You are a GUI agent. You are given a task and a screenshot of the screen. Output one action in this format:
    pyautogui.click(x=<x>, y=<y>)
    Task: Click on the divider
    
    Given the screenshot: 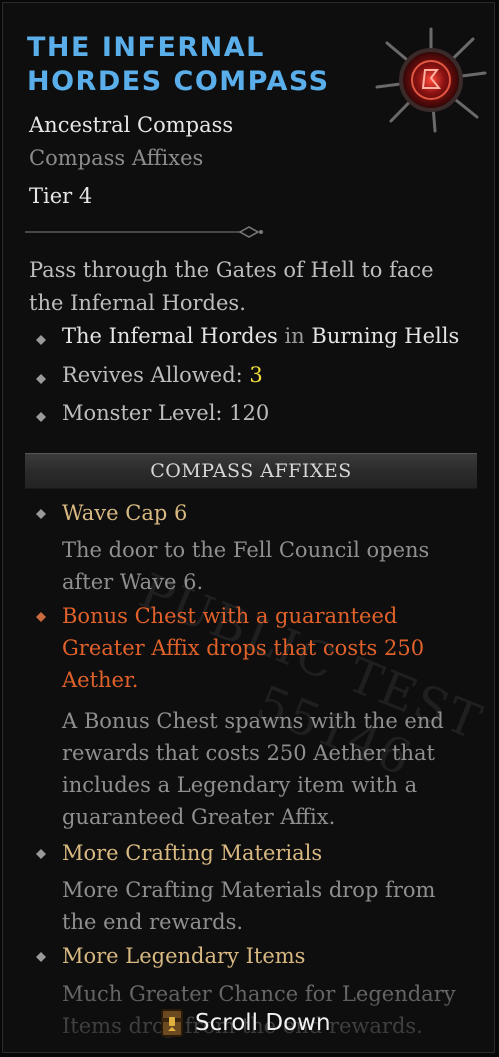 What is the action you would take?
    pyautogui.click(x=144, y=232)
    